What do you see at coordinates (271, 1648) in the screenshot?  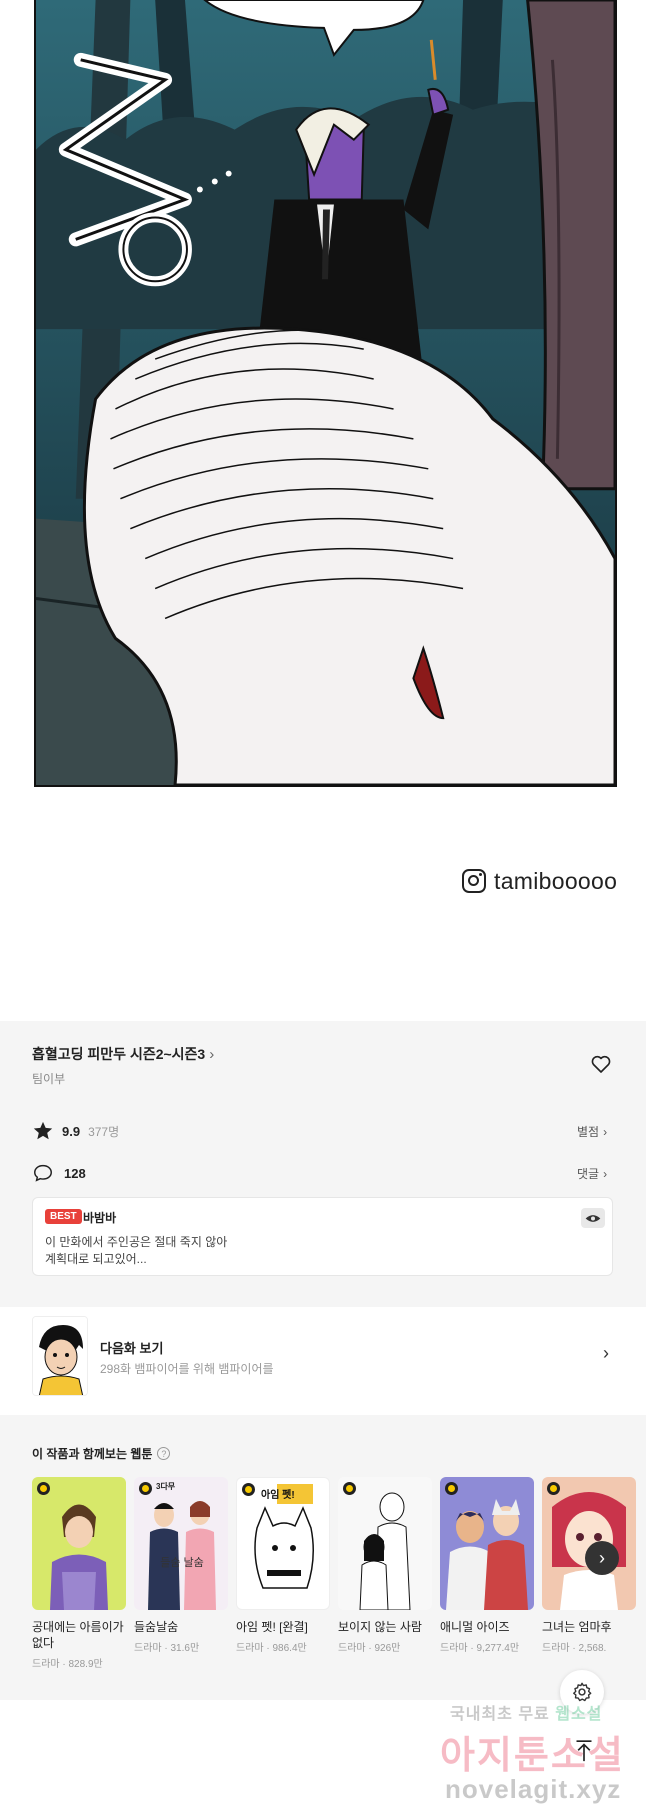 I see `card-meta: 드라마 · 986.4만` at bounding box center [271, 1648].